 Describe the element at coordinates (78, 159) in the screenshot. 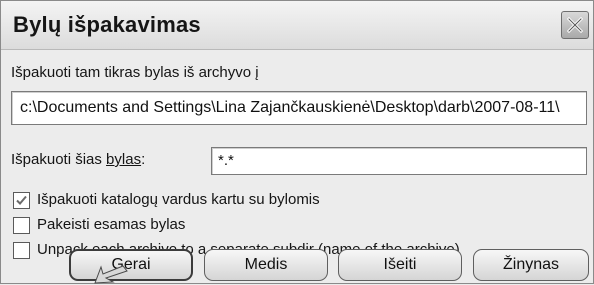

I see `files-mask-label: Išpakuoti šias bylas:` at that location.